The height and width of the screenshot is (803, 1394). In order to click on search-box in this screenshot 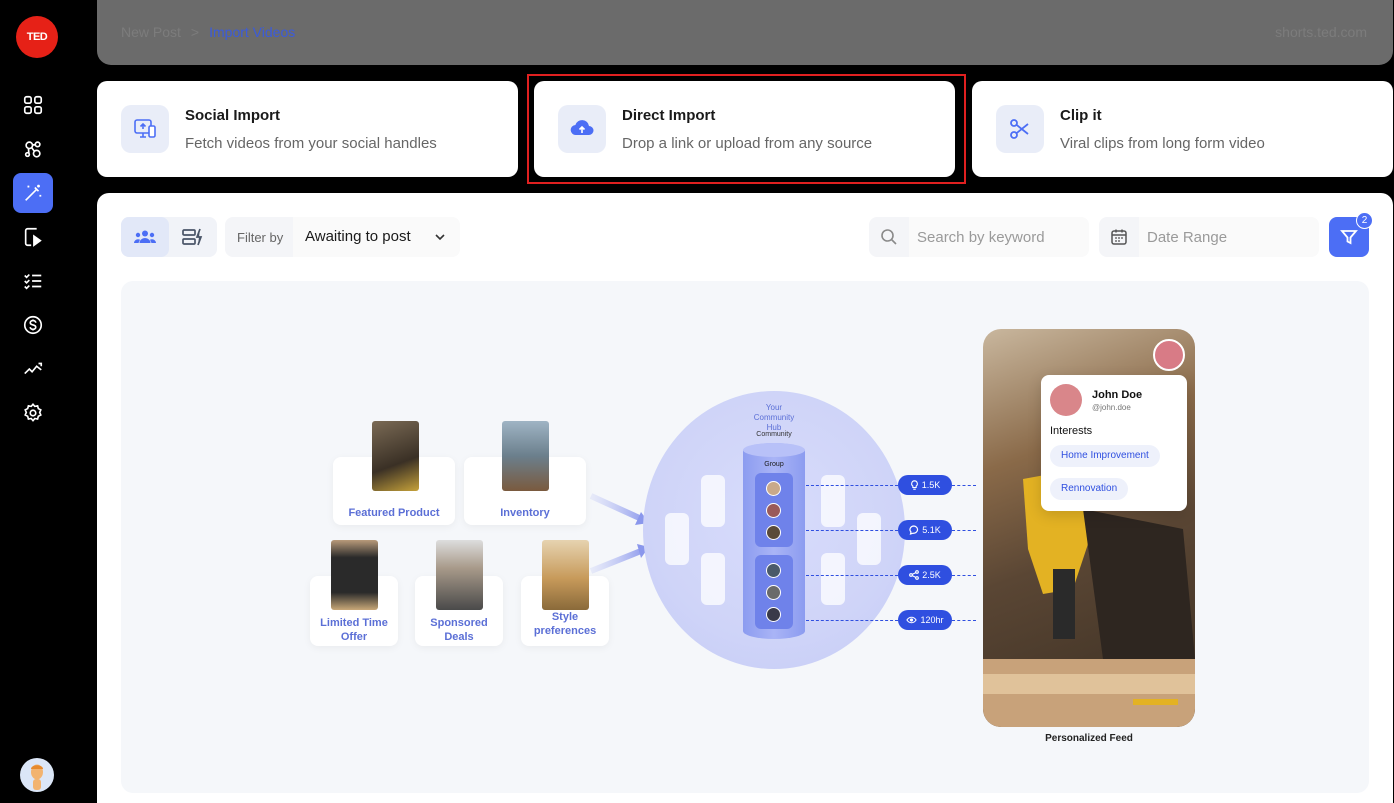, I will do `click(979, 237)`.